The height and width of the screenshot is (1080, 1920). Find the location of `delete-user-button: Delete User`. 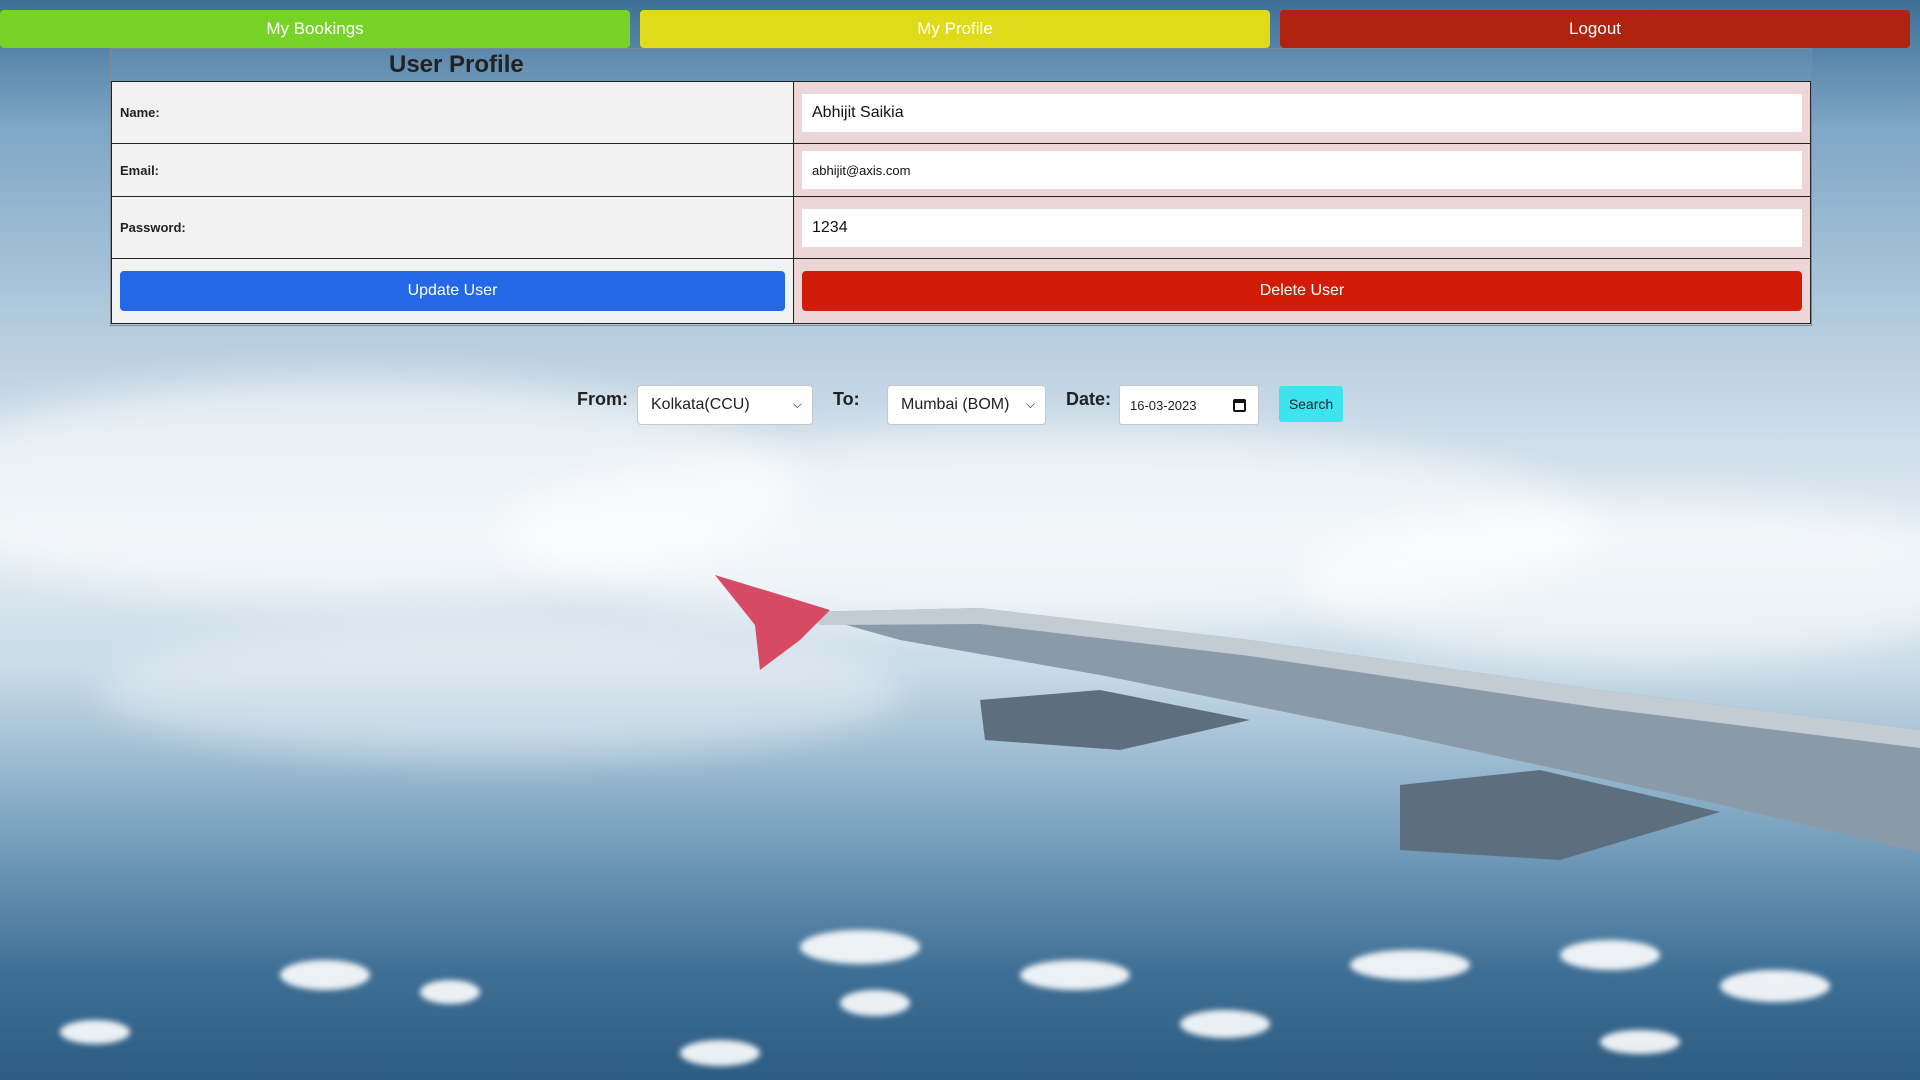

delete-user-button: Delete User is located at coordinates (1302, 291).